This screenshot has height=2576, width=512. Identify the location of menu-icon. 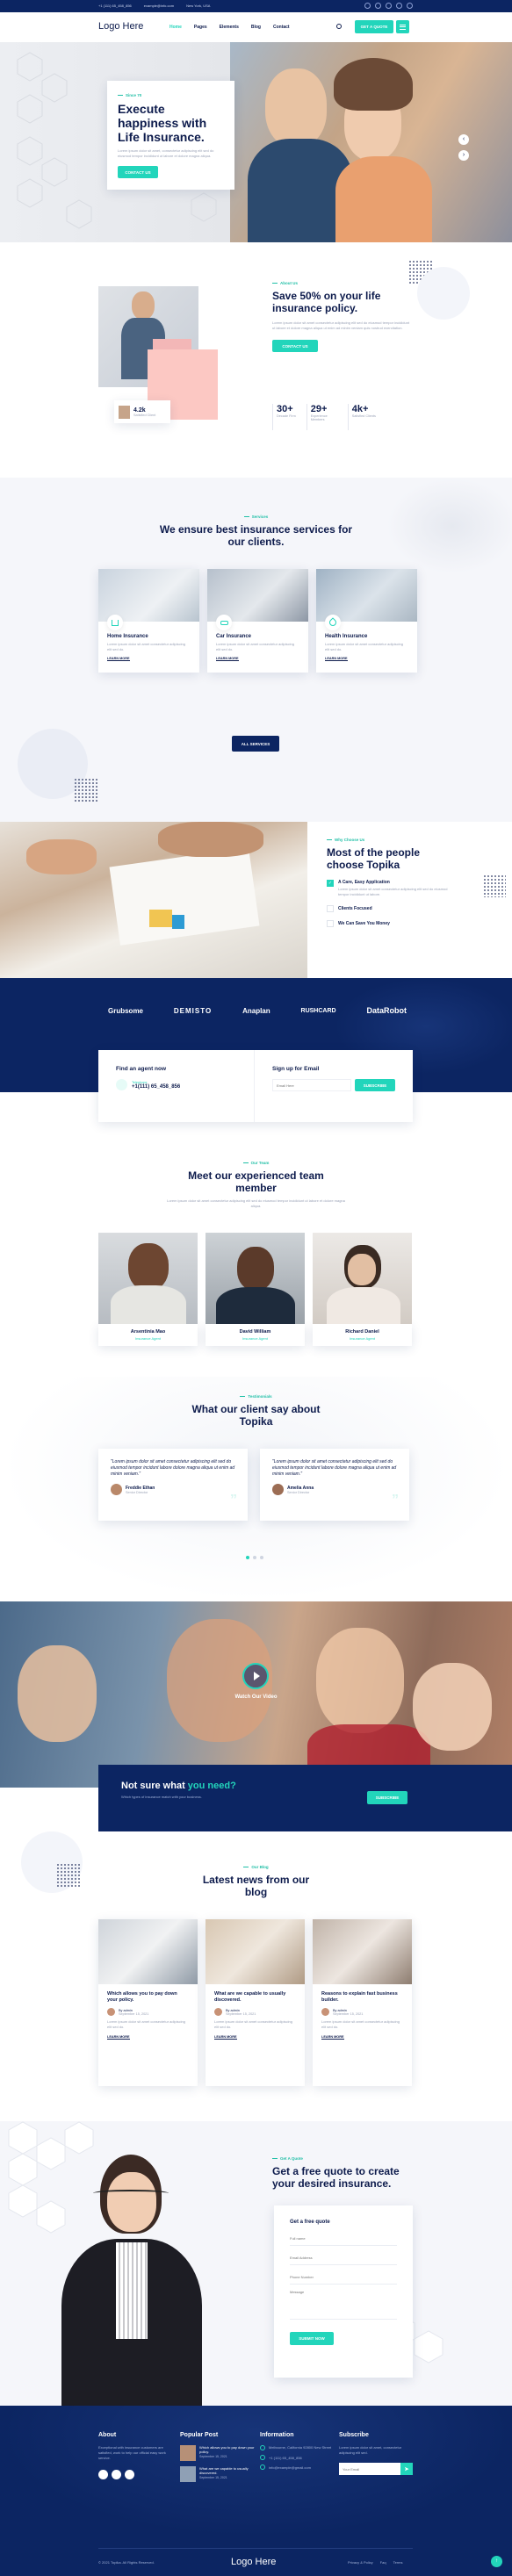
(402, 26).